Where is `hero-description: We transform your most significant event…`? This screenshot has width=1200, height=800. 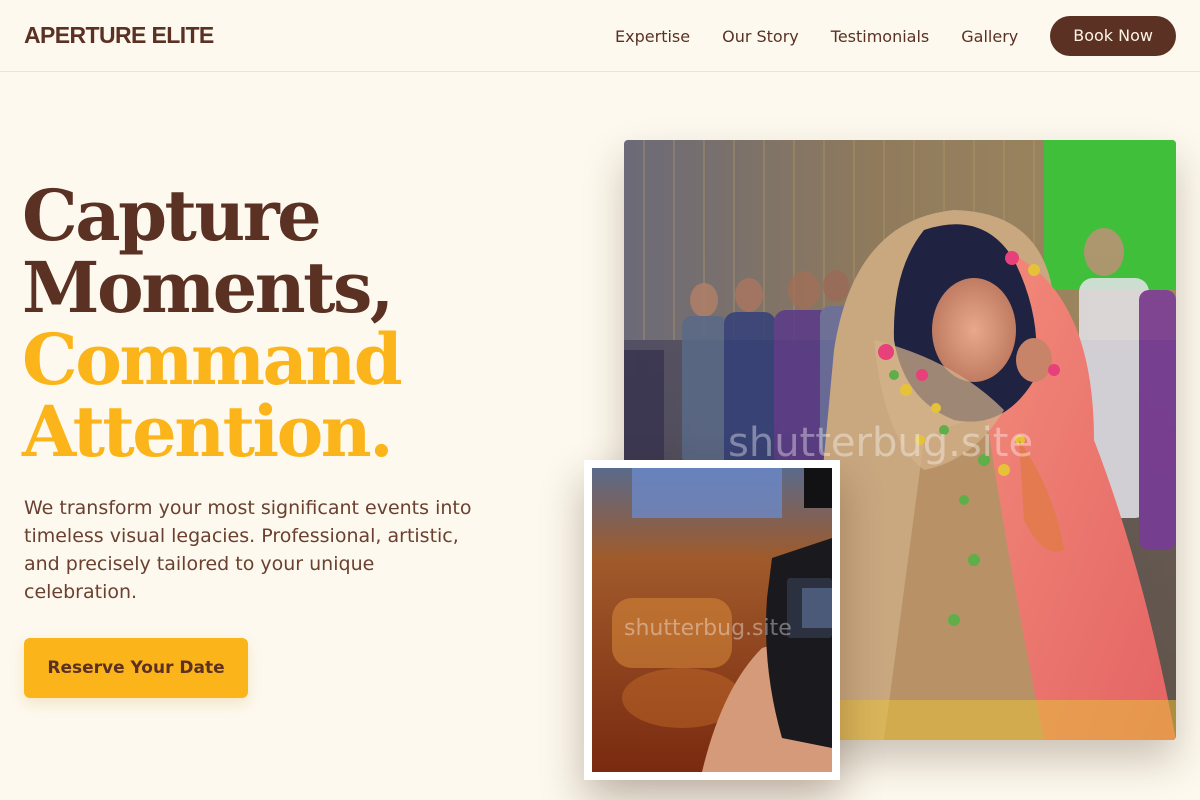
hero-description: We transform your most significant event… is located at coordinates (248, 550).